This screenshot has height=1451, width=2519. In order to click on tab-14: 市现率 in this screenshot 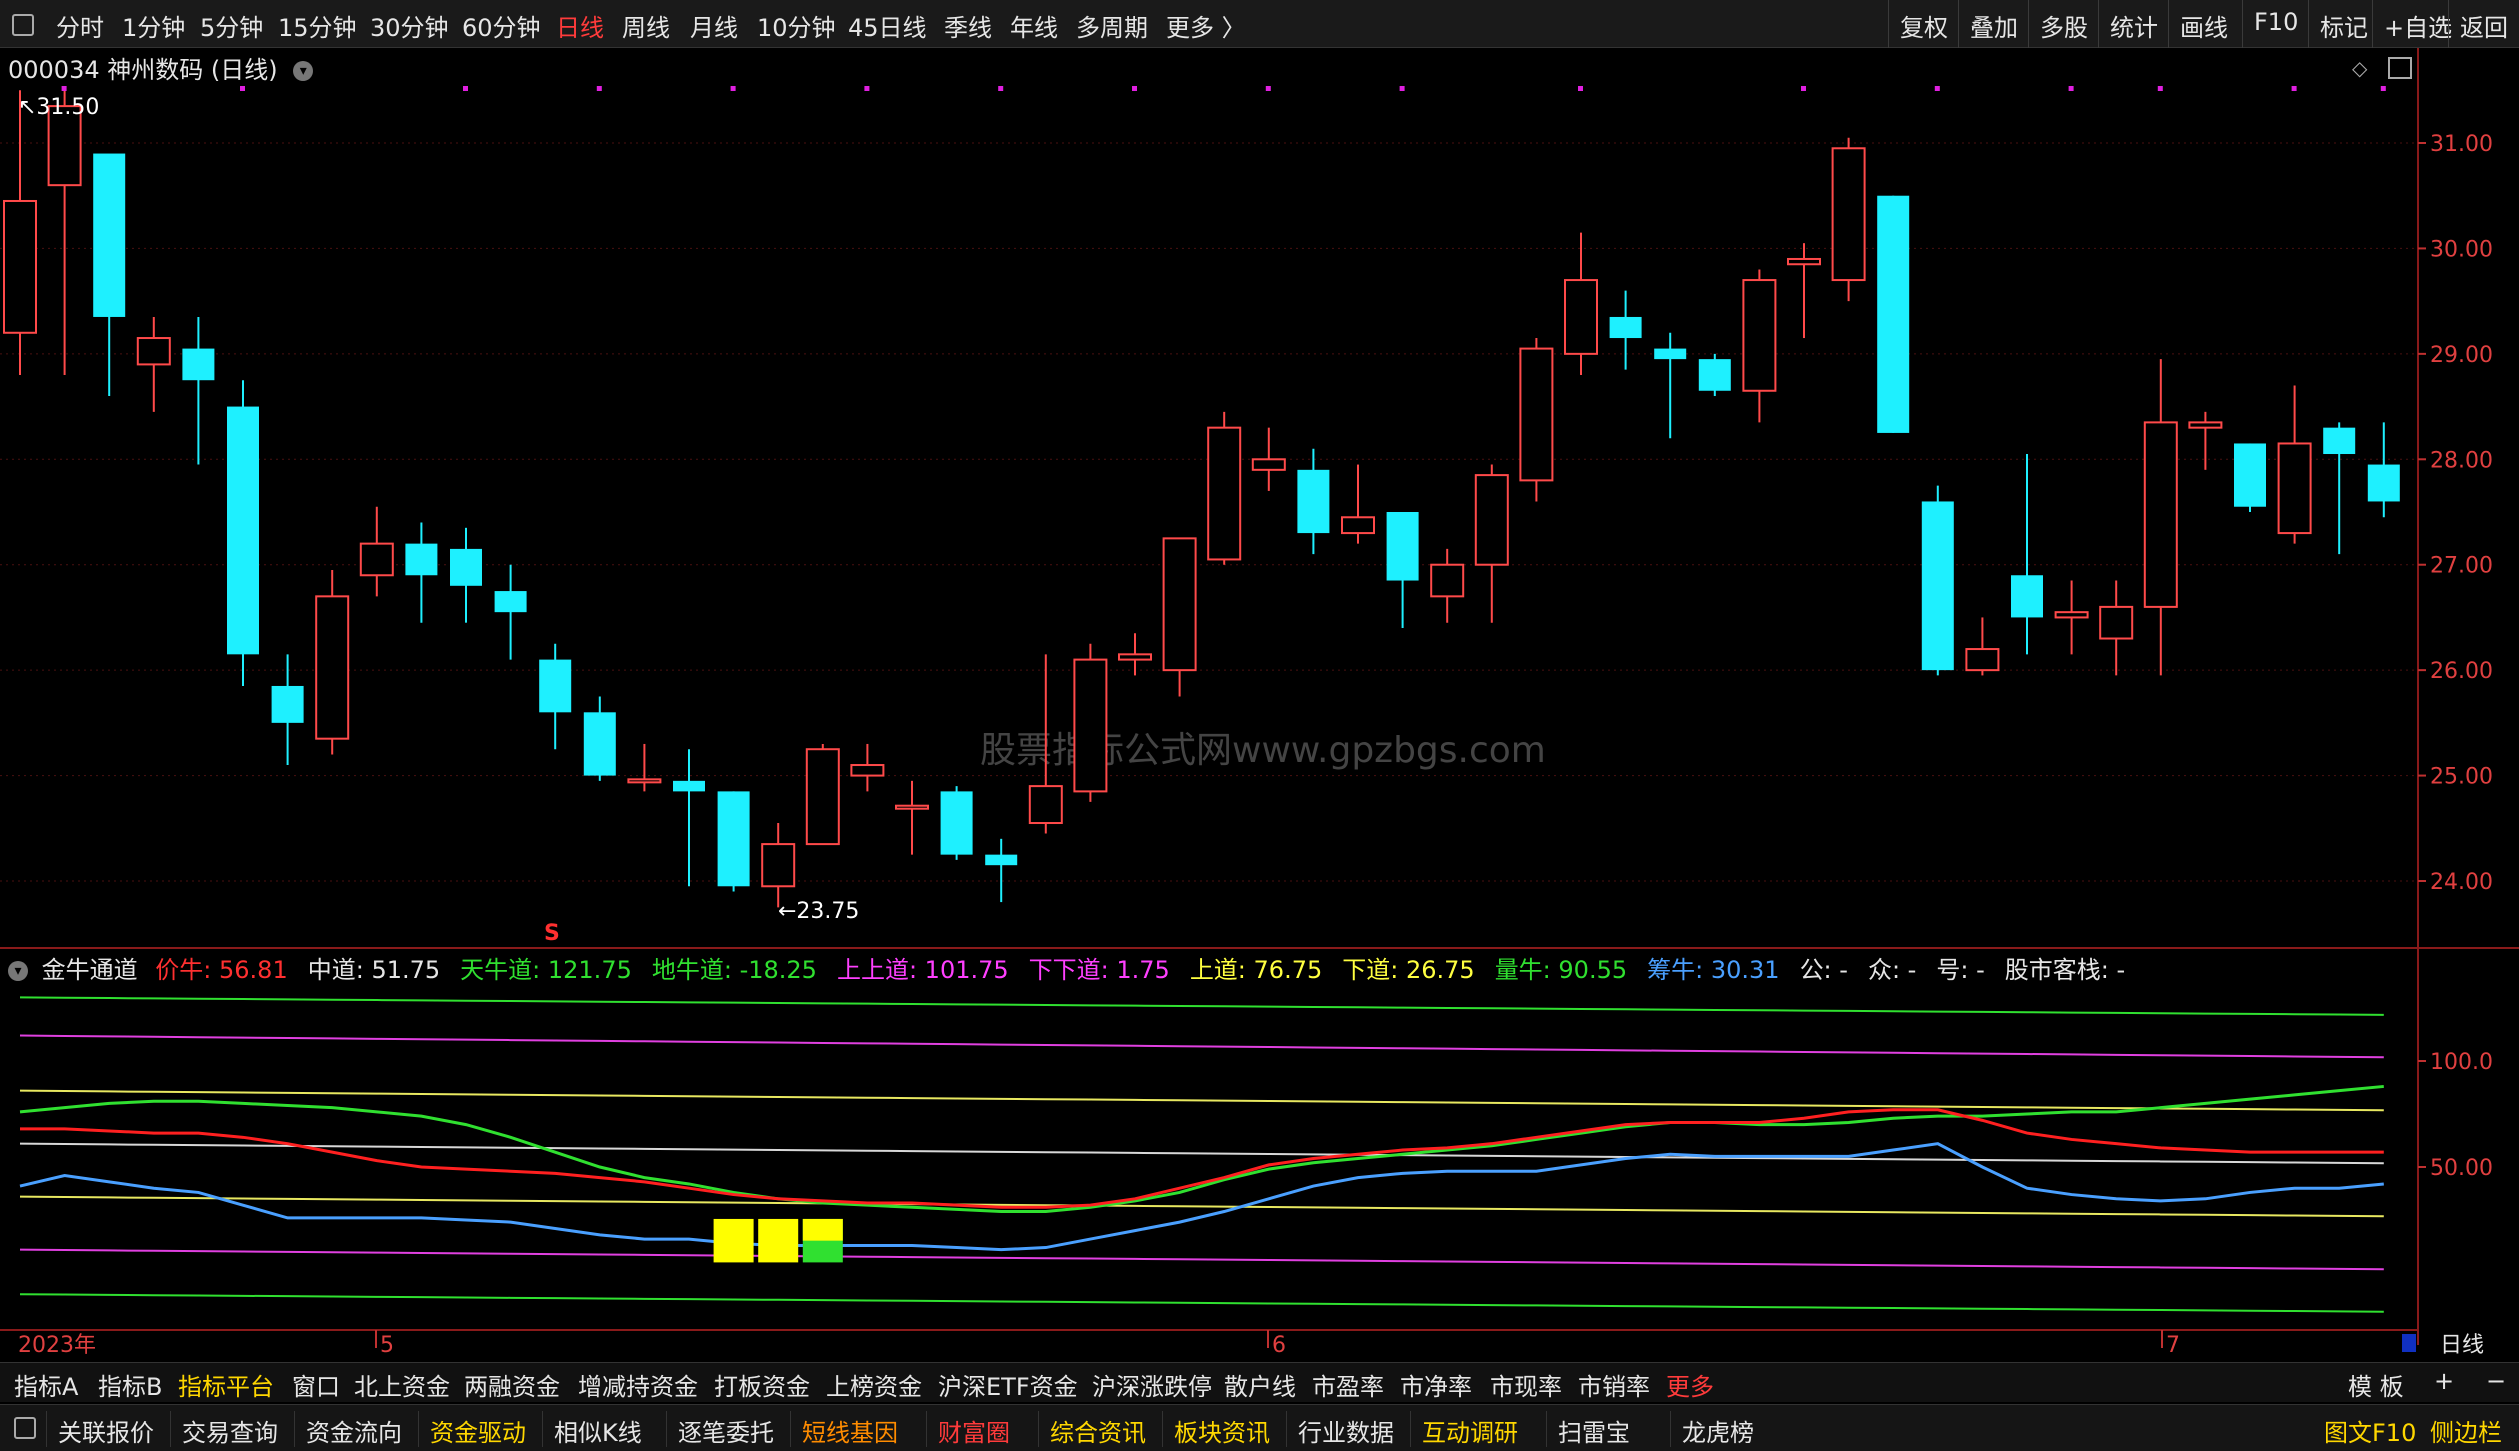, I will do `click(1526, 1384)`.